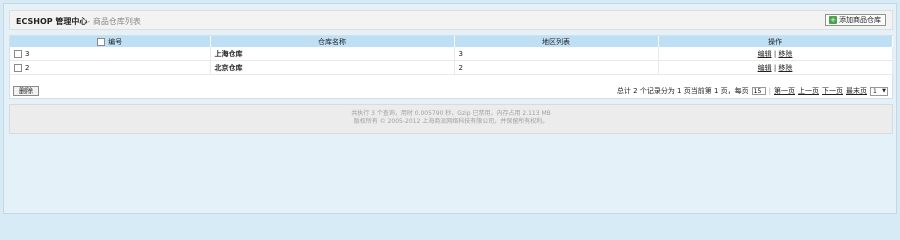 The height and width of the screenshot is (240, 900). I want to click on table-header-row: 编号 仓库名称 地区列表 操作, so click(451, 41).